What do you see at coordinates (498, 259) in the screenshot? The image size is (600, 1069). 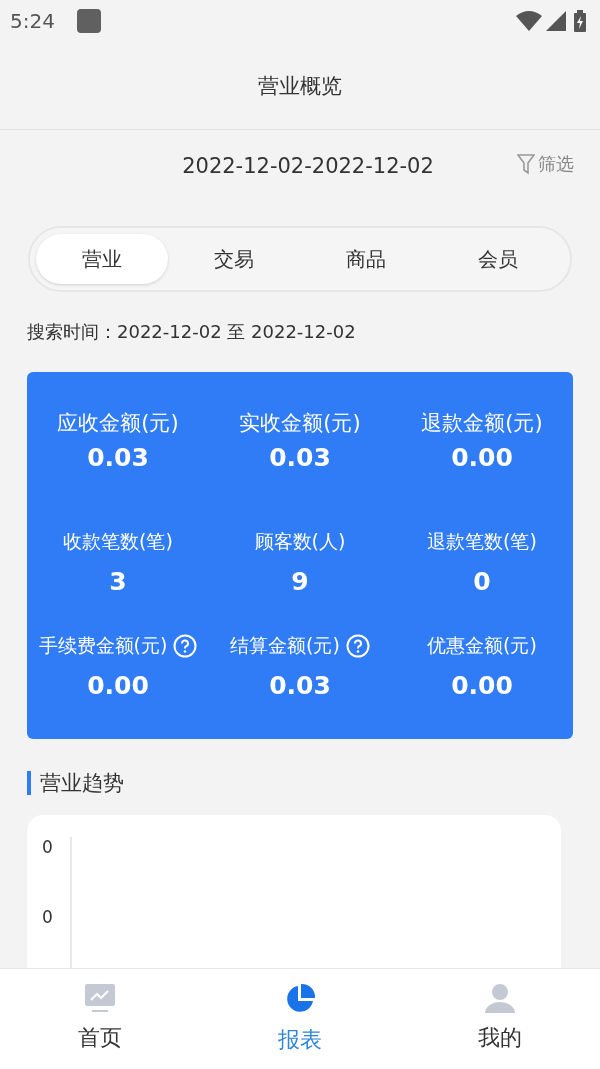 I see `tab: 会员` at bounding box center [498, 259].